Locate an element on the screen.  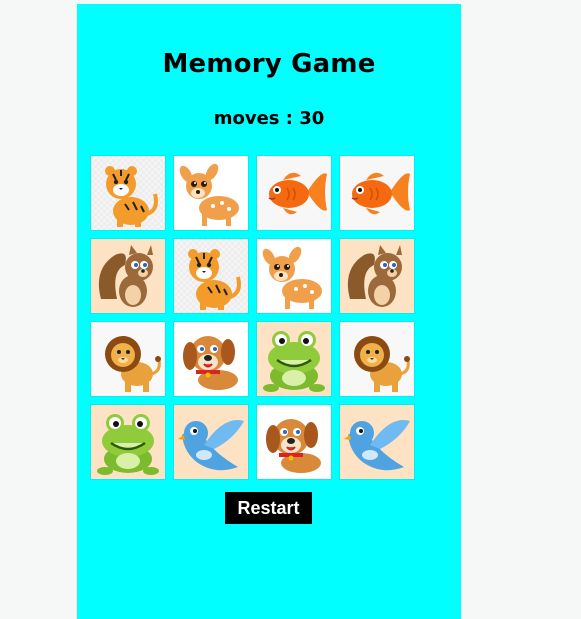
moves-counter: moves : 30 is located at coordinates (269, 118).